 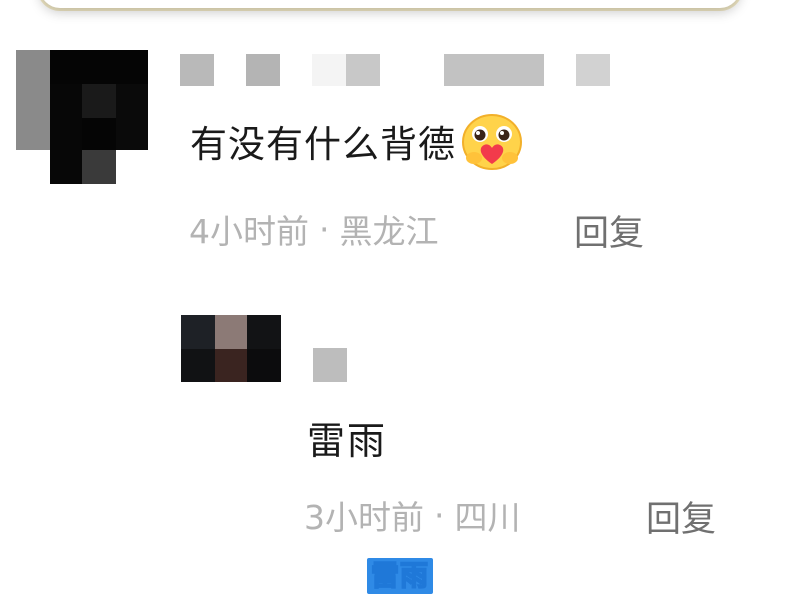 I want to click on hug-heart-emoji-icon, so click(x=492, y=141).